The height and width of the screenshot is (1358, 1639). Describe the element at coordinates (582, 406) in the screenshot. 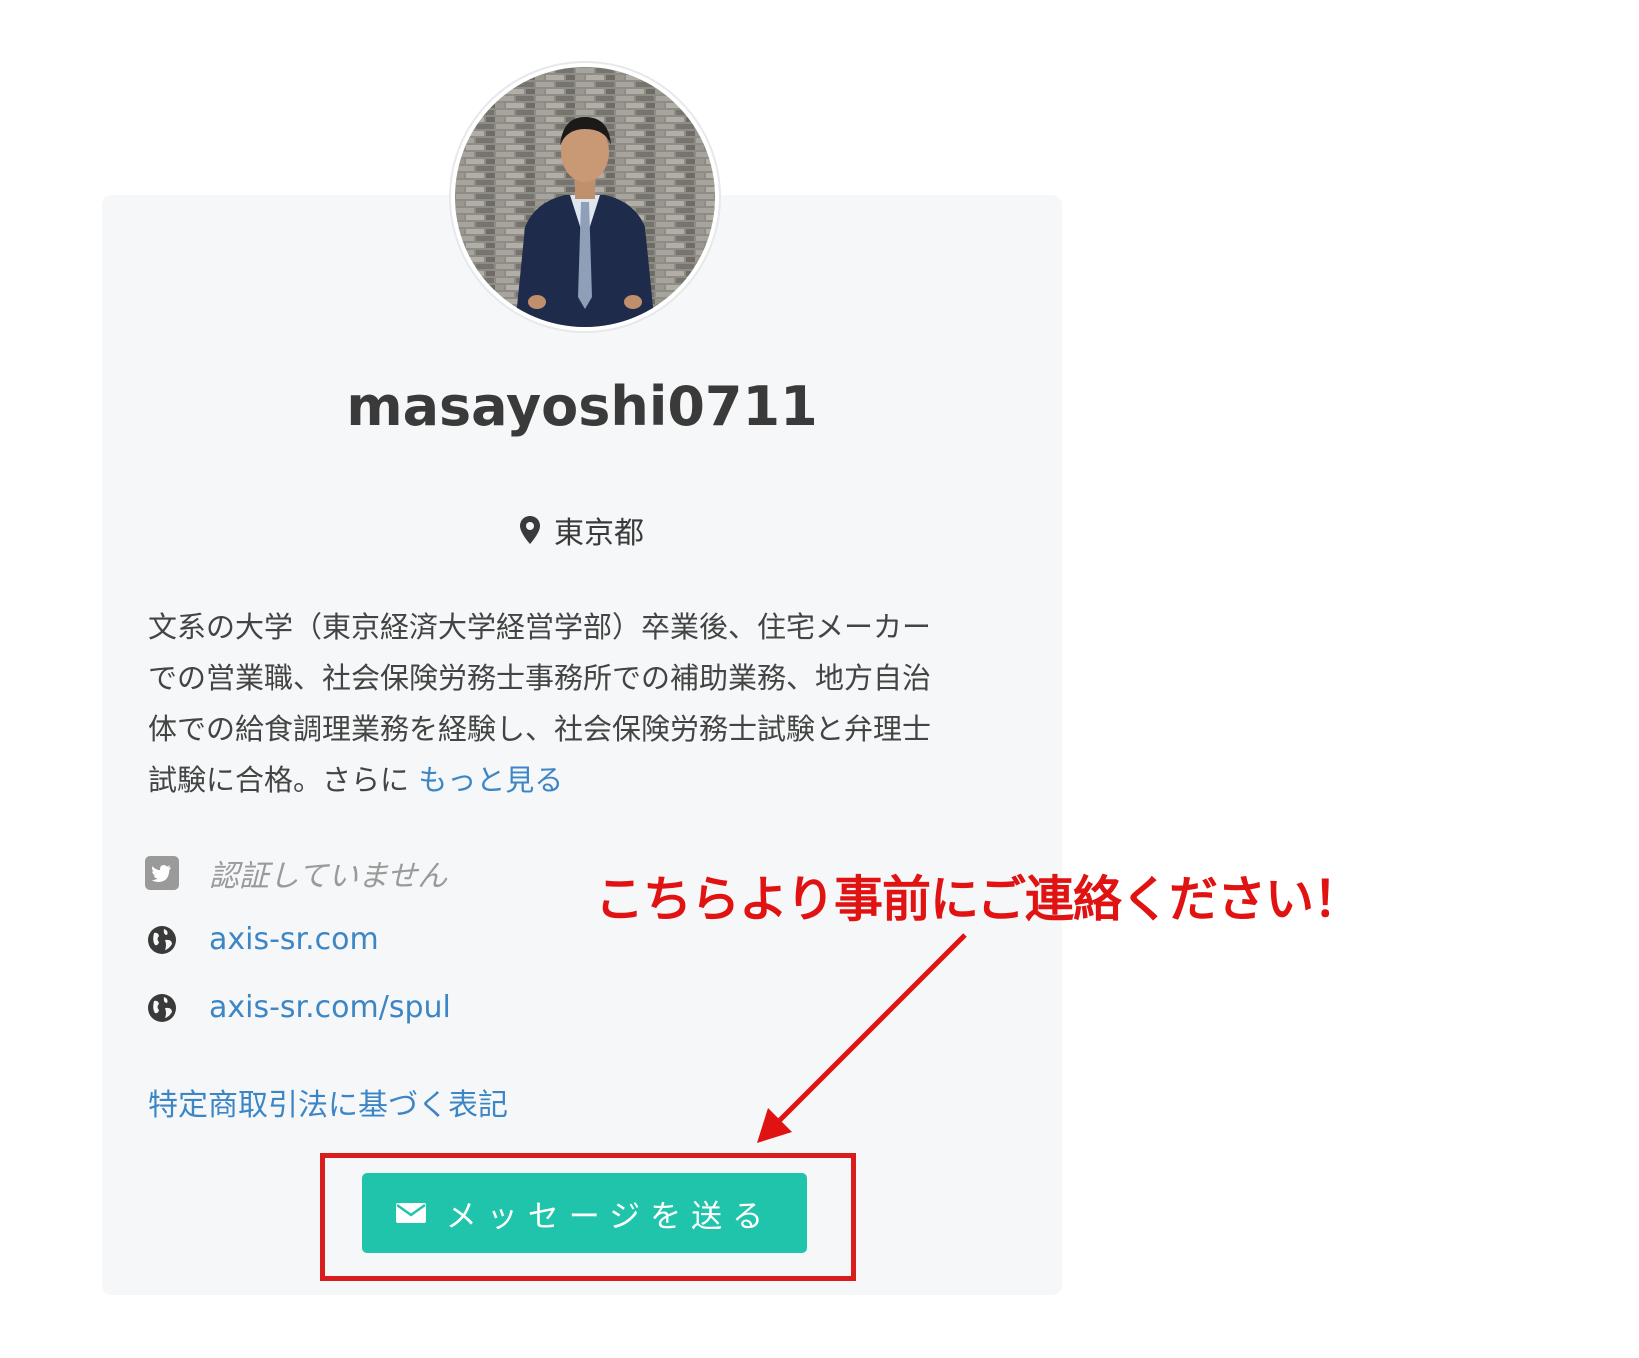

I see `username: masayoshi0711` at that location.